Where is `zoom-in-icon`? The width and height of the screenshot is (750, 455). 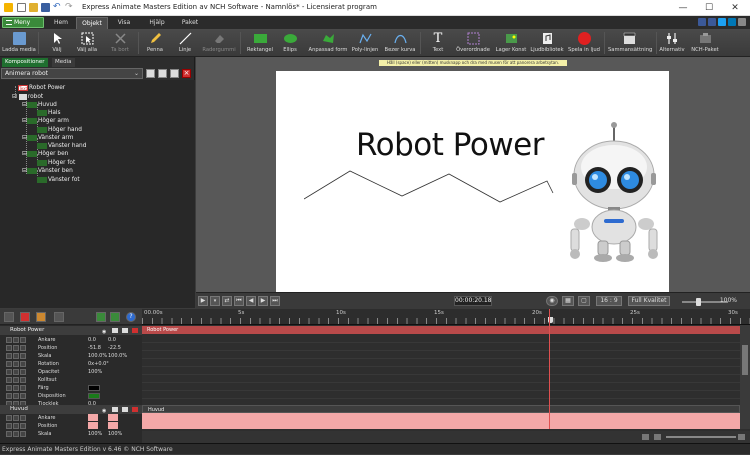
zoom-in-icon is located at coordinates (741, 437).